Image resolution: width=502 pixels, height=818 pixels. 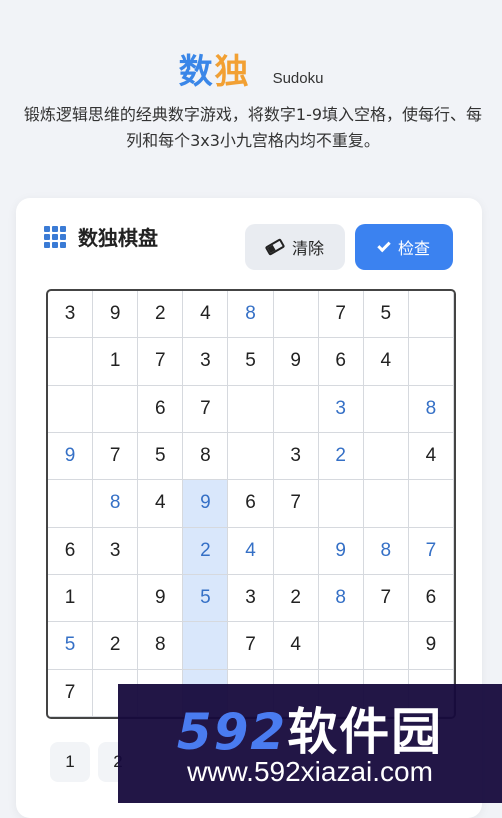 What do you see at coordinates (275, 247) in the screenshot?
I see `eraser-icon` at bounding box center [275, 247].